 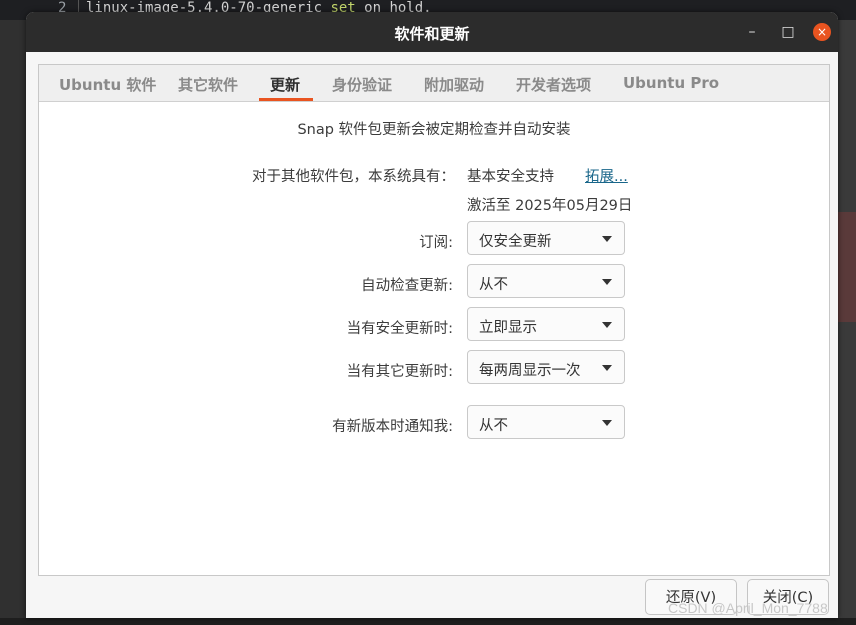 I want to click on other-packages-label: 对于其他软件包，本系统具有：, so click(x=353, y=177).